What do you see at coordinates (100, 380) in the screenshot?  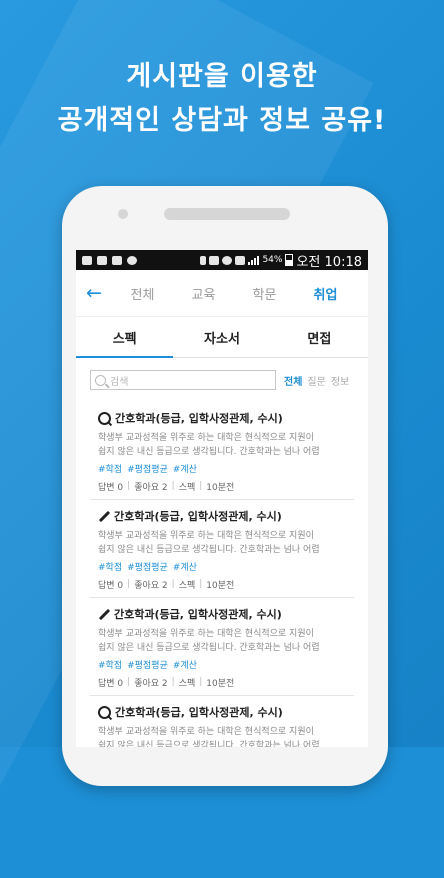 I see `search-icon` at bounding box center [100, 380].